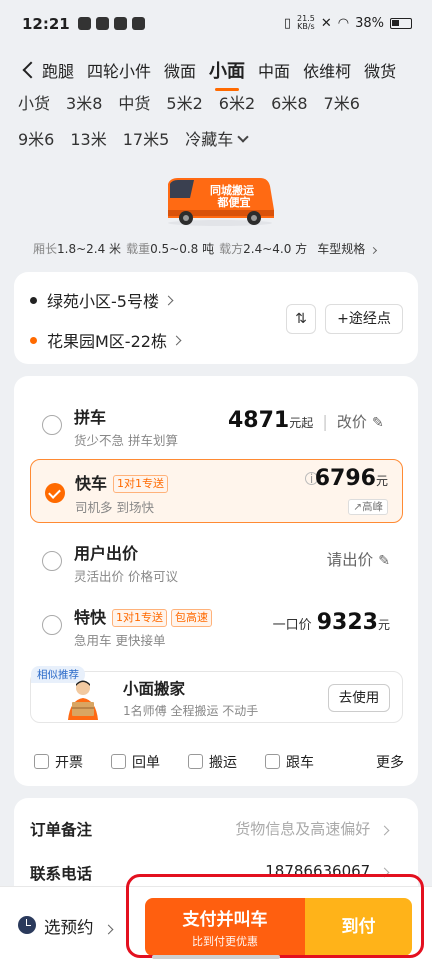  Describe the element at coordinates (225, 920) in the screenshot. I see `pay-main-label: 支付并叫车` at that location.